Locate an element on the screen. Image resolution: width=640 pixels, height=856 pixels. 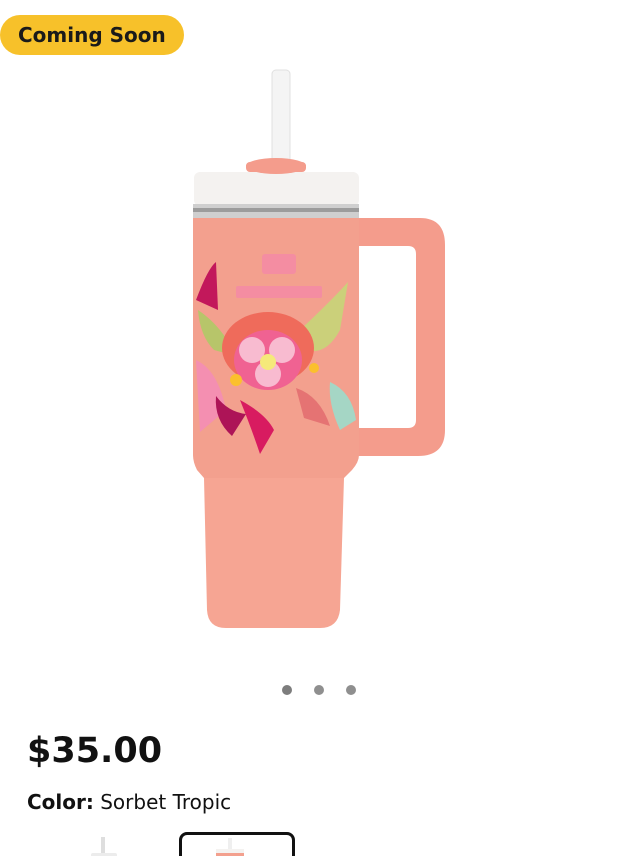
carousel-pagination is located at coordinates (320, 690).